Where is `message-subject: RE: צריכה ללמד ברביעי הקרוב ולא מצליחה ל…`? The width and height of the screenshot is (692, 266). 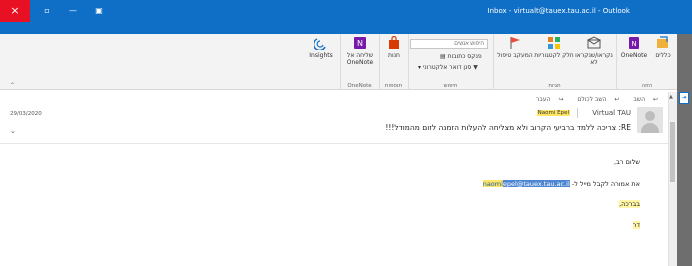
message-subject: RE: צריכה ללמד ברביעי הקרוב ולא מצליחה ל… is located at coordinates (508, 127).